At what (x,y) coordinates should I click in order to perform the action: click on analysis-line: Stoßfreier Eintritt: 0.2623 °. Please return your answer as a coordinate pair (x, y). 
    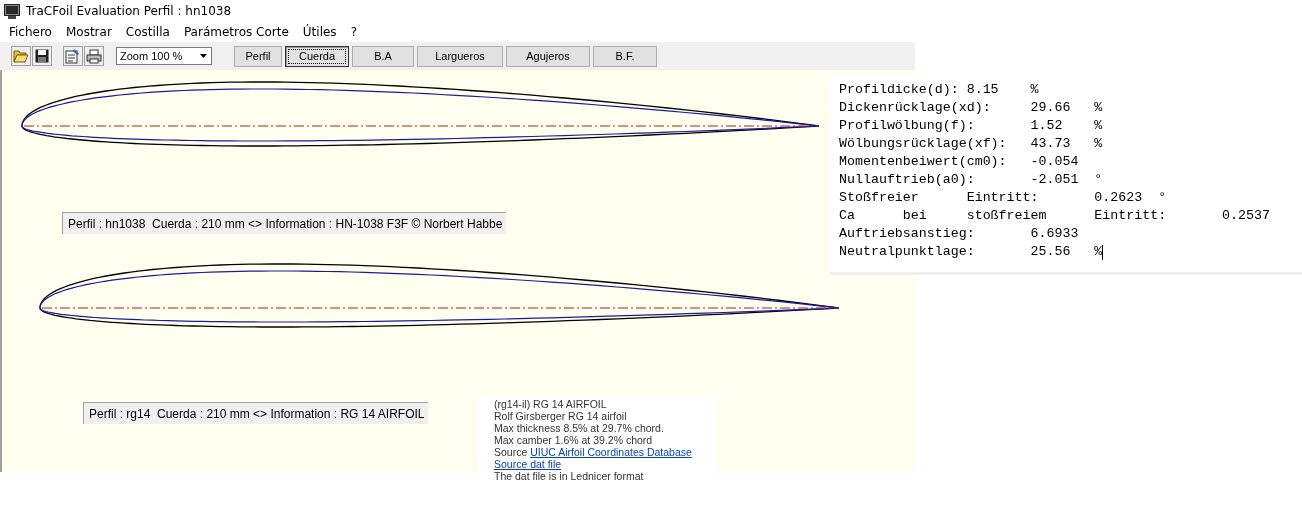
    Looking at the image, I should click on (1003, 198).